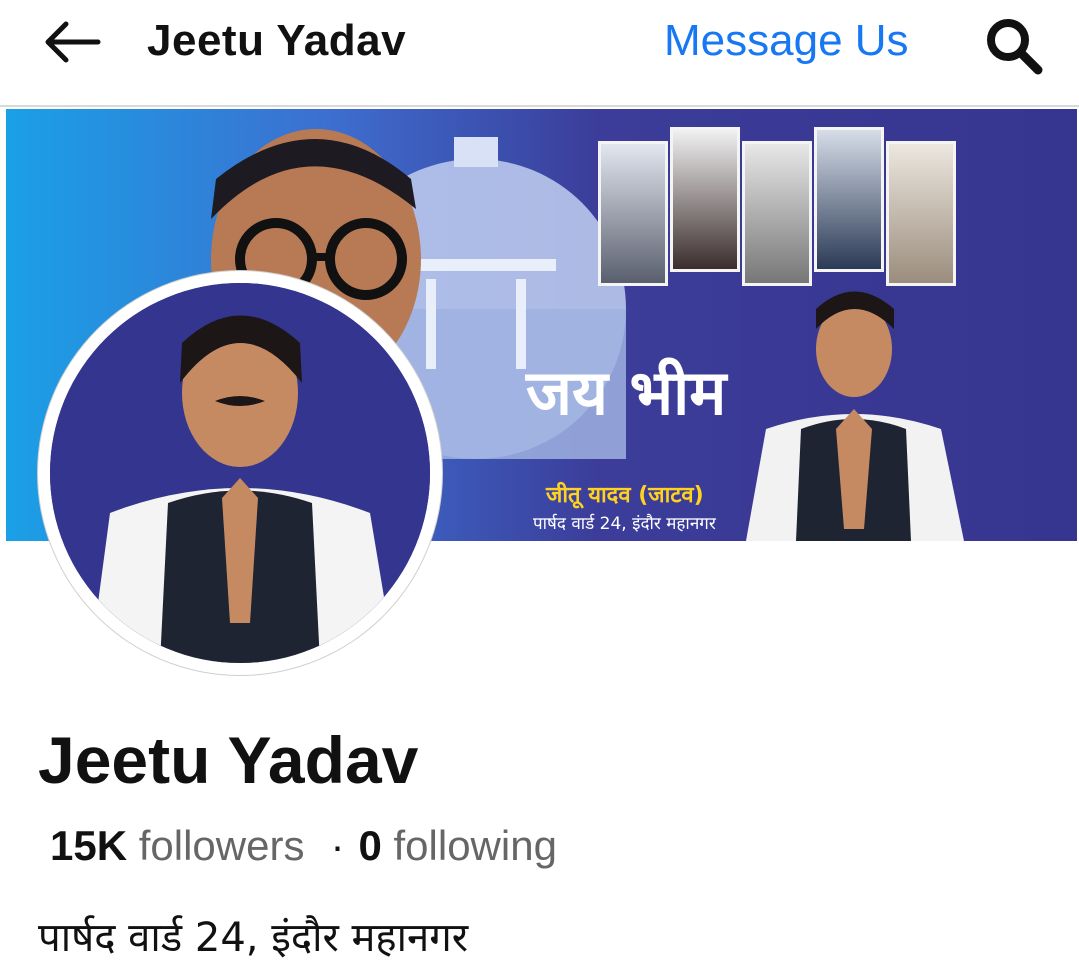 The height and width of the screenshot is (963, 1079). I want to click on cover-sub-line: पार्षद वार्ड 24, इंदौर महानगर, so click(624, 524).